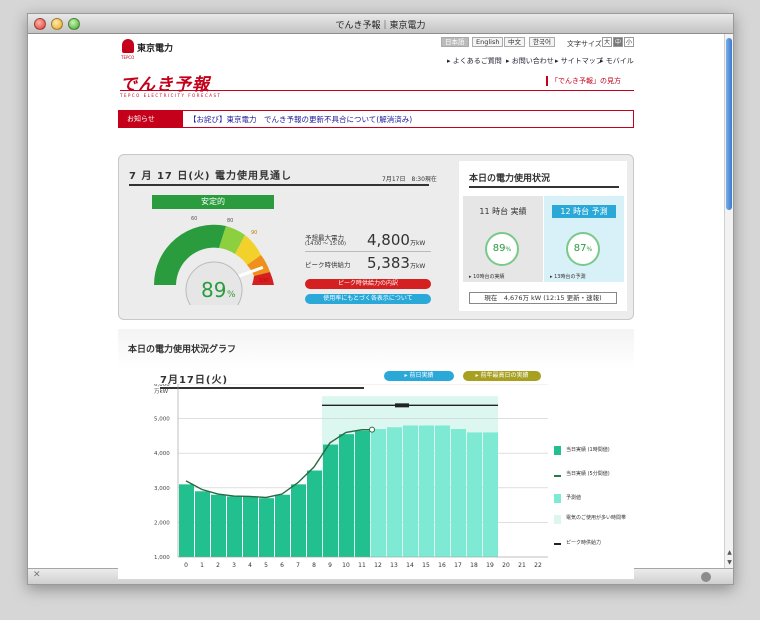 The image size is (760, 620). I want to click on peak-breakdown-button: ピーク時供給力の内訳, so click(368, 284).